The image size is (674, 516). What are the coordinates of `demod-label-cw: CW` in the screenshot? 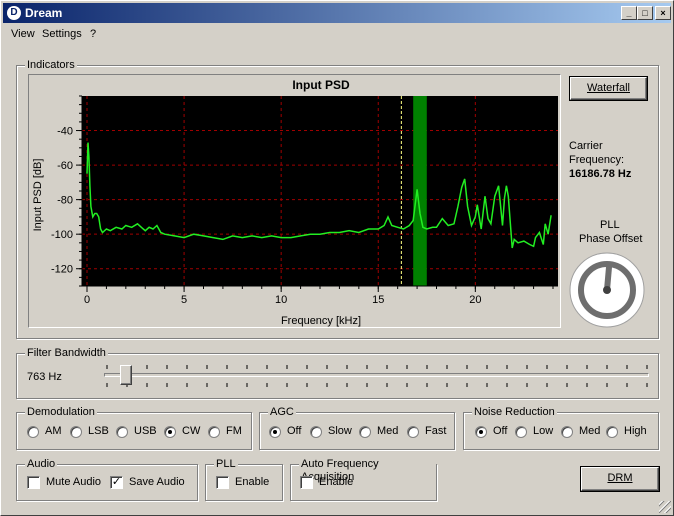 It's located at (191, 431).